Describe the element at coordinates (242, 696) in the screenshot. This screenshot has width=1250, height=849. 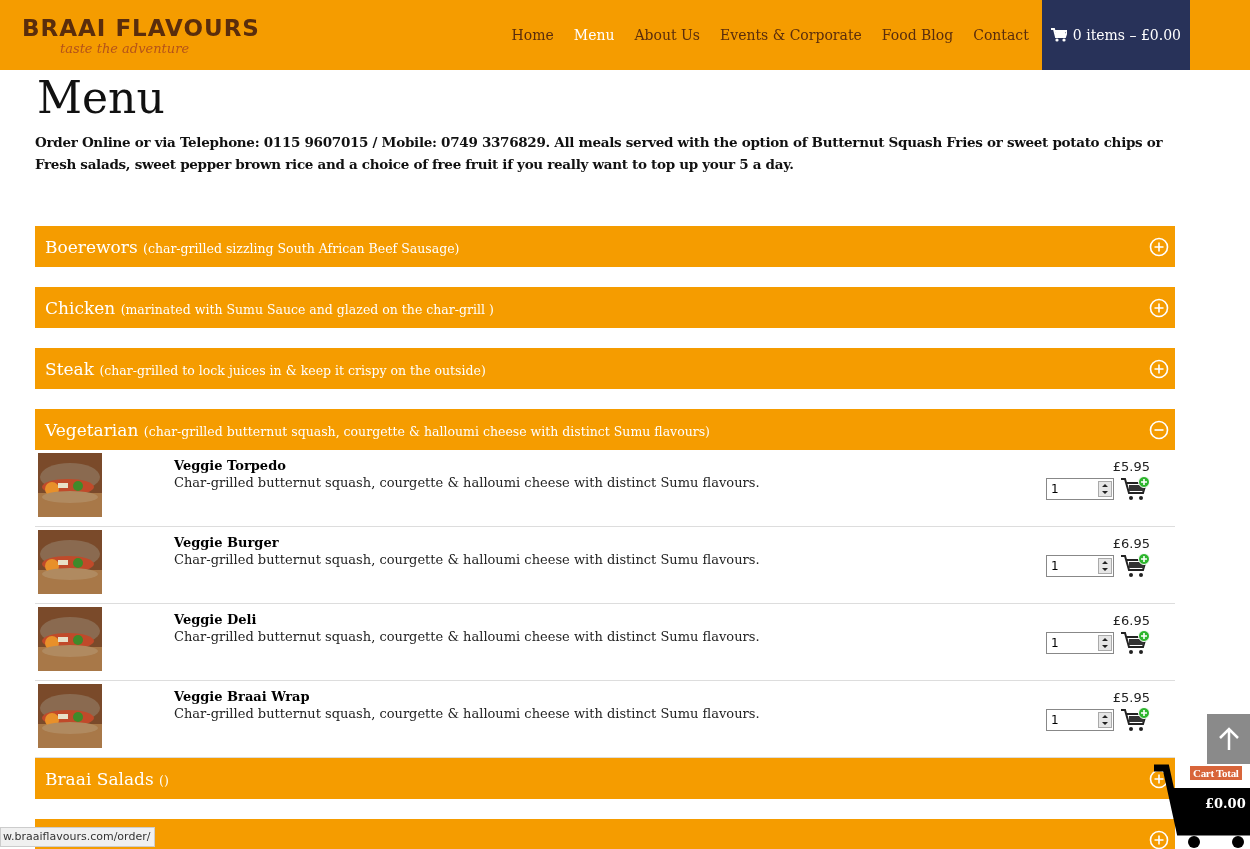
I see `item-name: Veggie Braai Wrap` at that location.